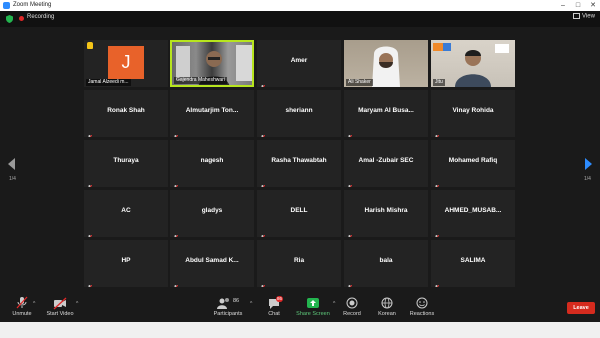 Image resolution: width=600 pixels, height=338 pixels. Describe the element at coordinates (60, 303) in the screenshot. I see `video-off-icon` at that location.